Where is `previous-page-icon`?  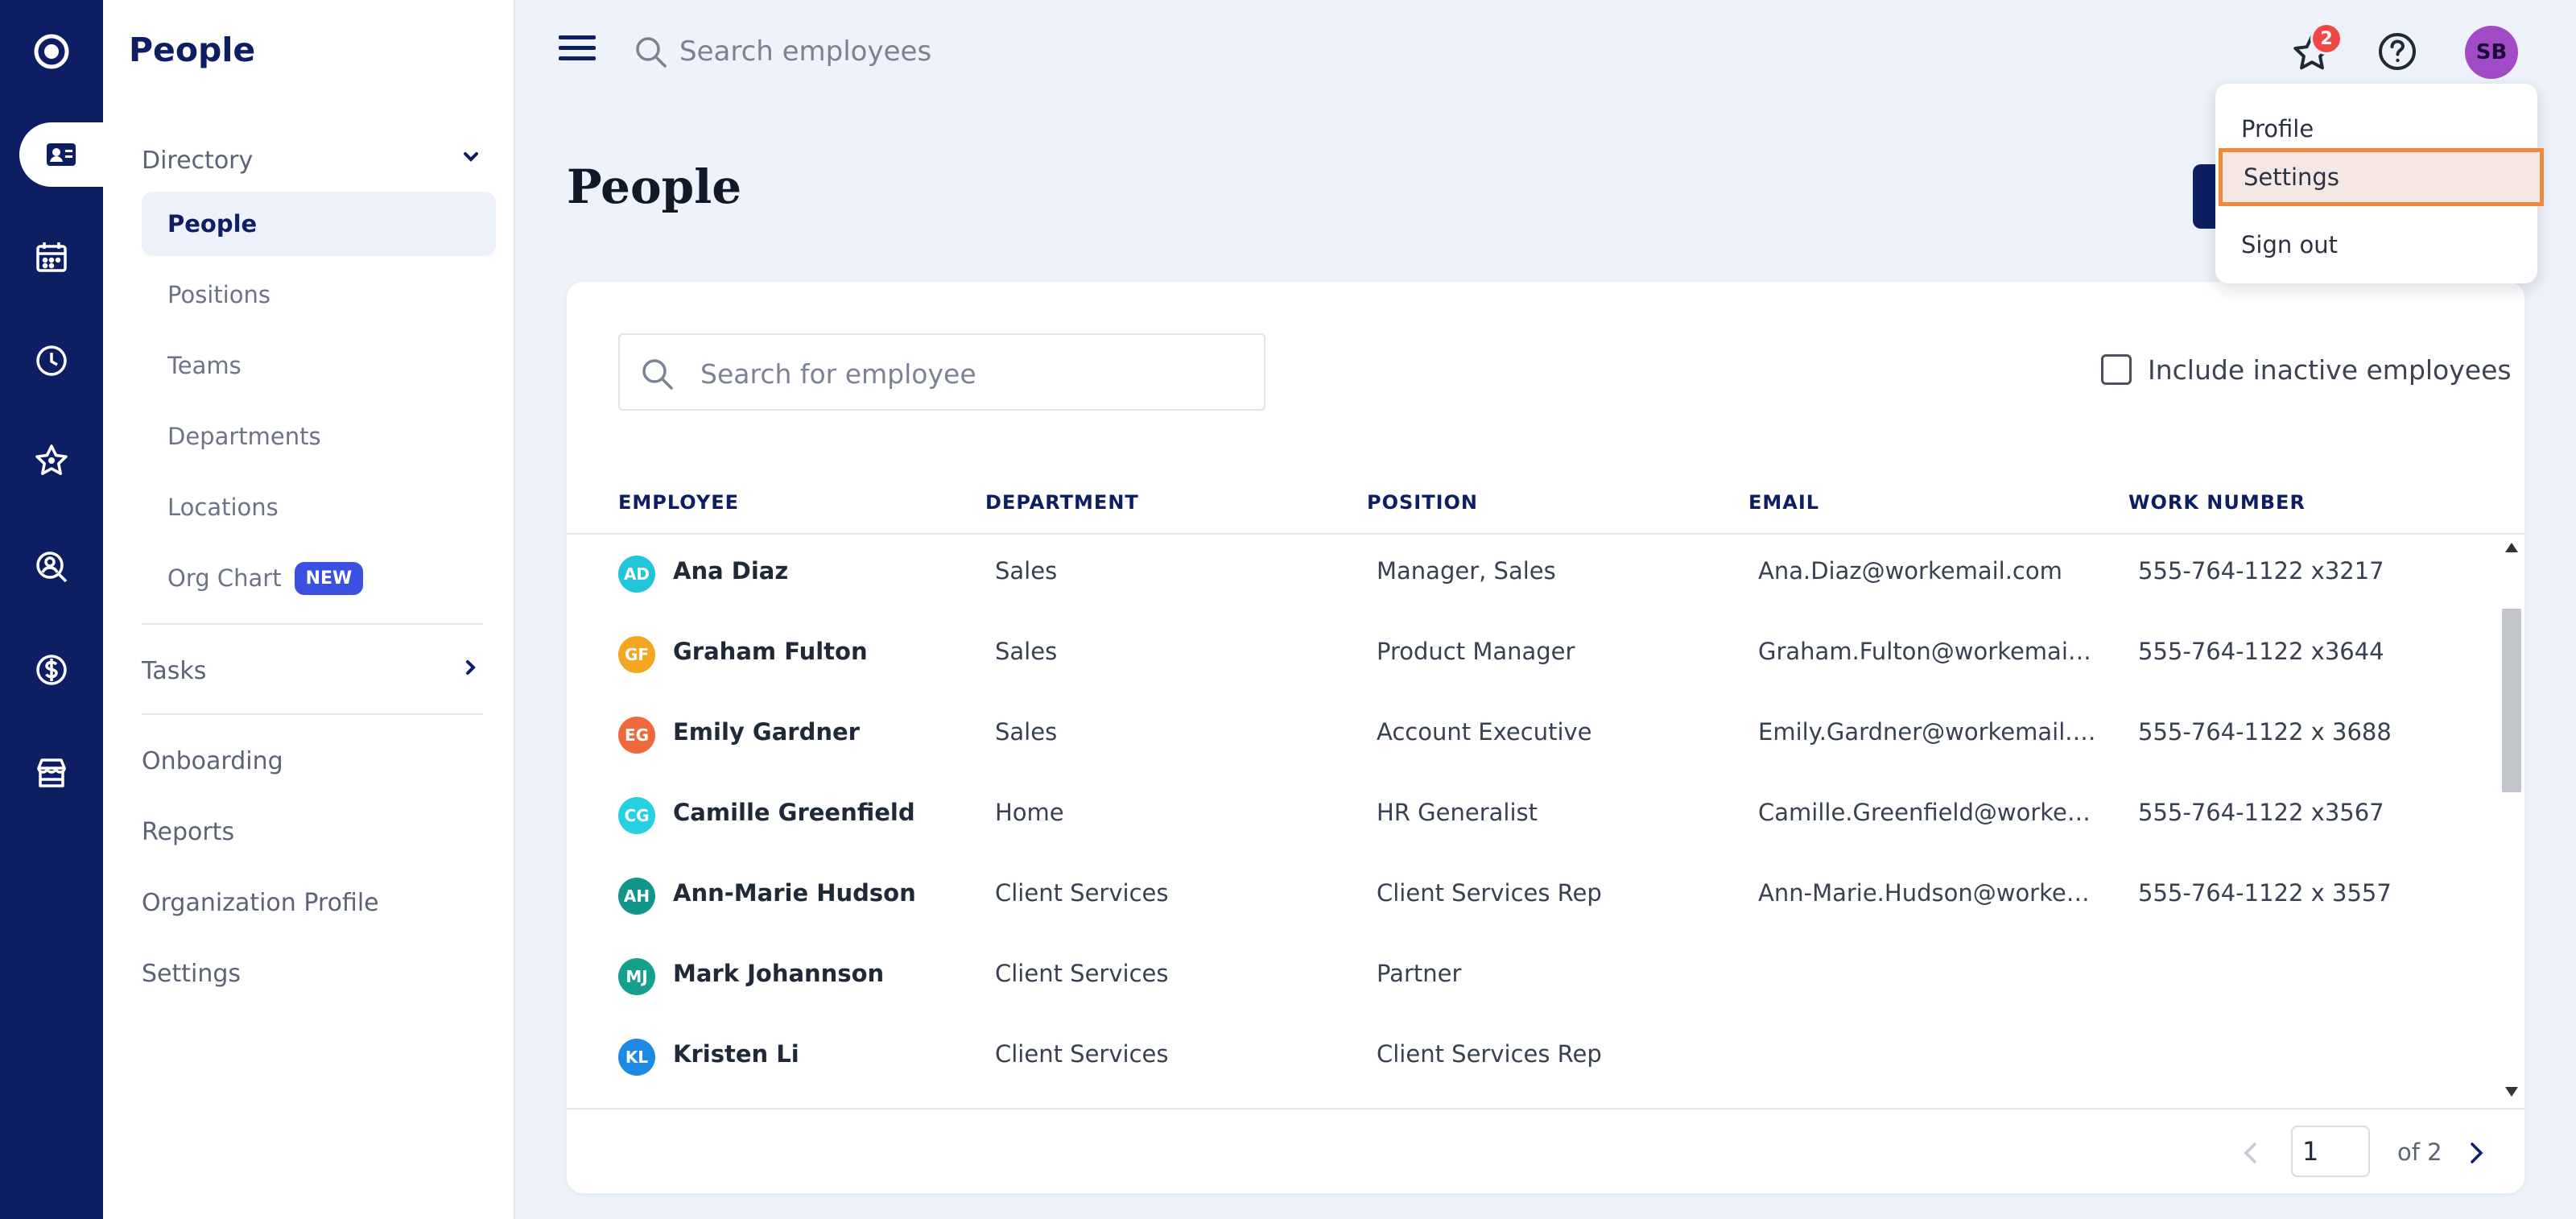 previous-page-icon is located at coordinates (2251, 1153).